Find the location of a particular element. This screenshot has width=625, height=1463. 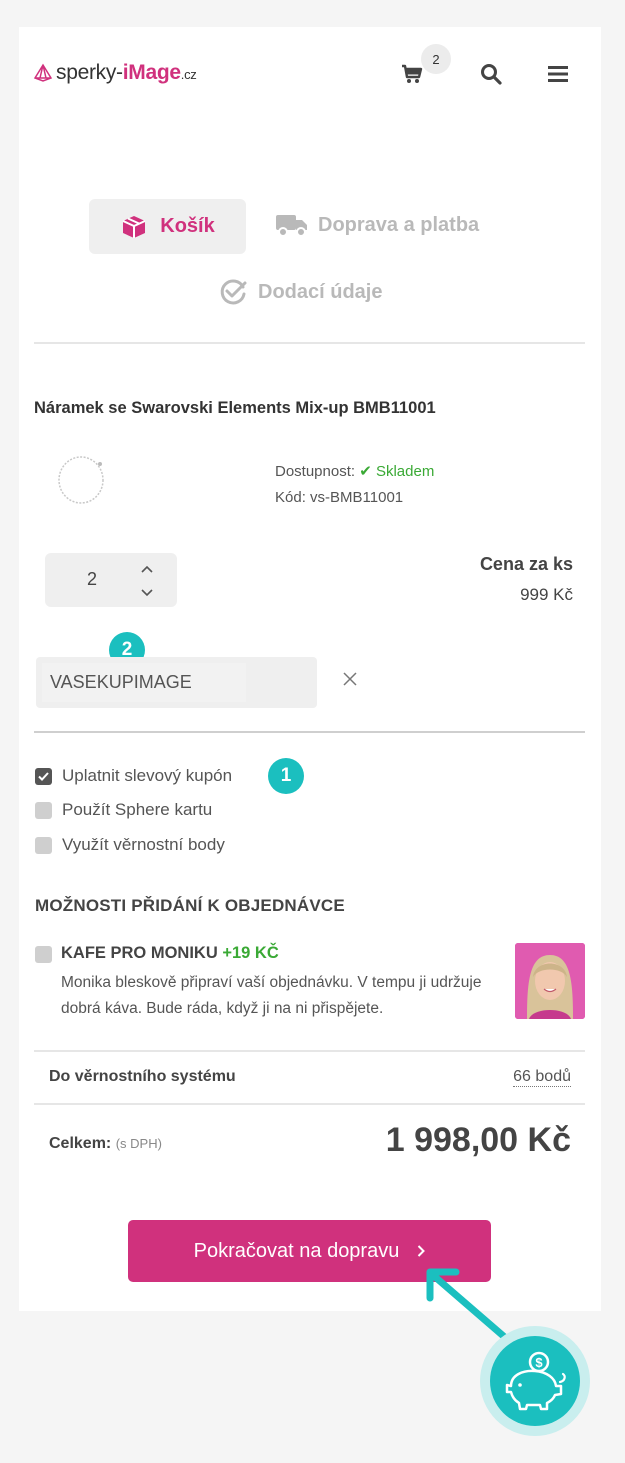

cart-count-badge: 2 is located at coordinates (436, 59).